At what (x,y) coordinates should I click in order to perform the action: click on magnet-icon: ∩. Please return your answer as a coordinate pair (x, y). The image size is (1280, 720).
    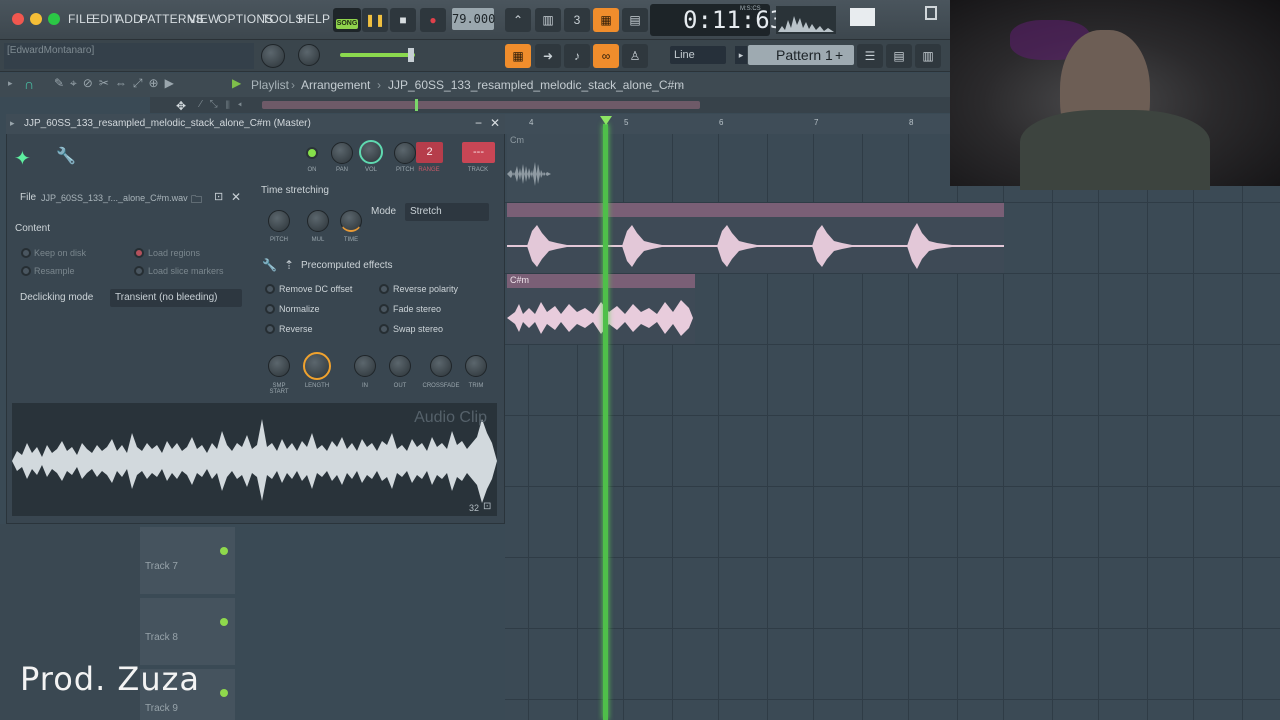
    Looking at the image, I should click on (29, 84).